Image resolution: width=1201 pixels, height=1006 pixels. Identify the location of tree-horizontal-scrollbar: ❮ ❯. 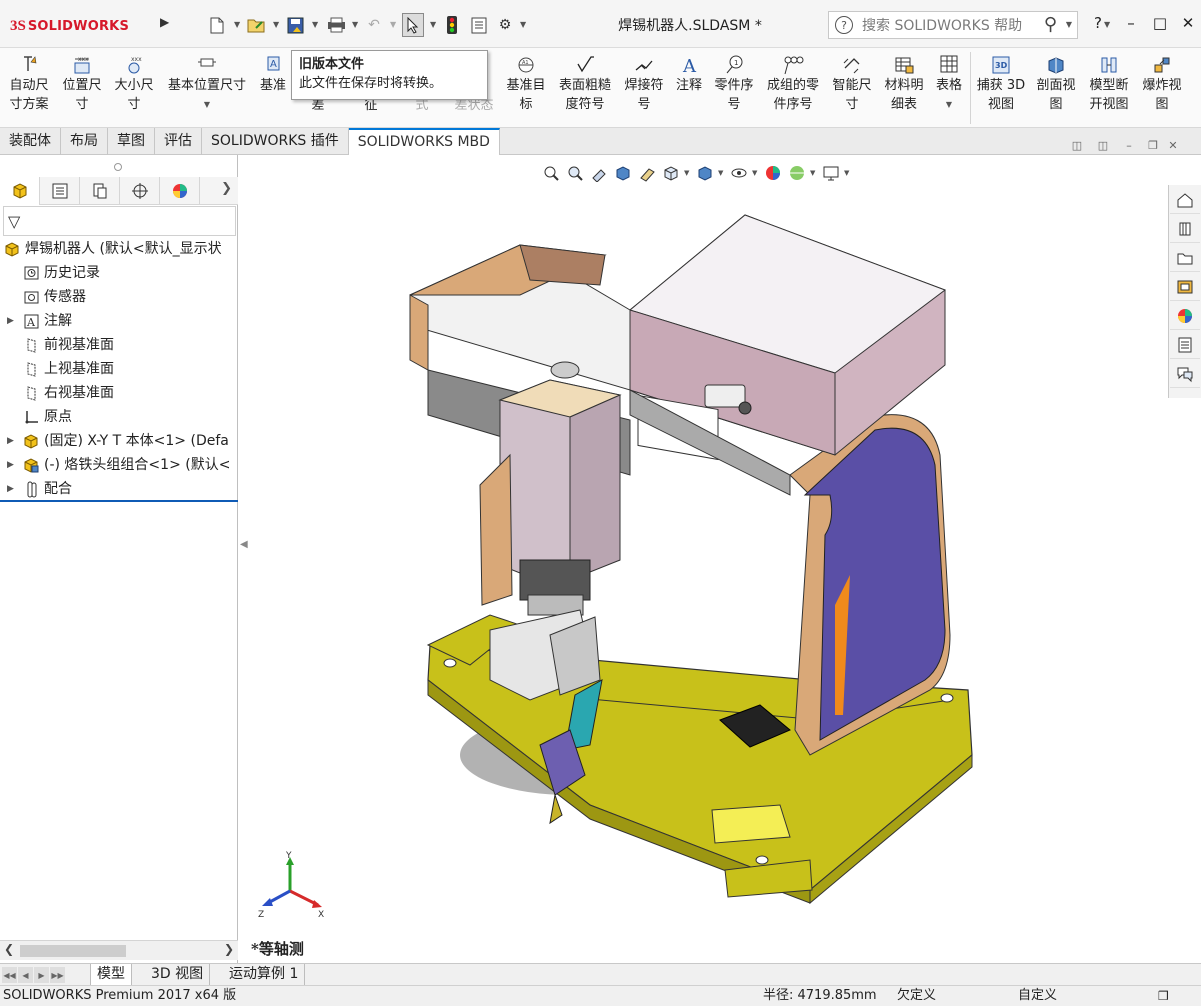
(119, 950).